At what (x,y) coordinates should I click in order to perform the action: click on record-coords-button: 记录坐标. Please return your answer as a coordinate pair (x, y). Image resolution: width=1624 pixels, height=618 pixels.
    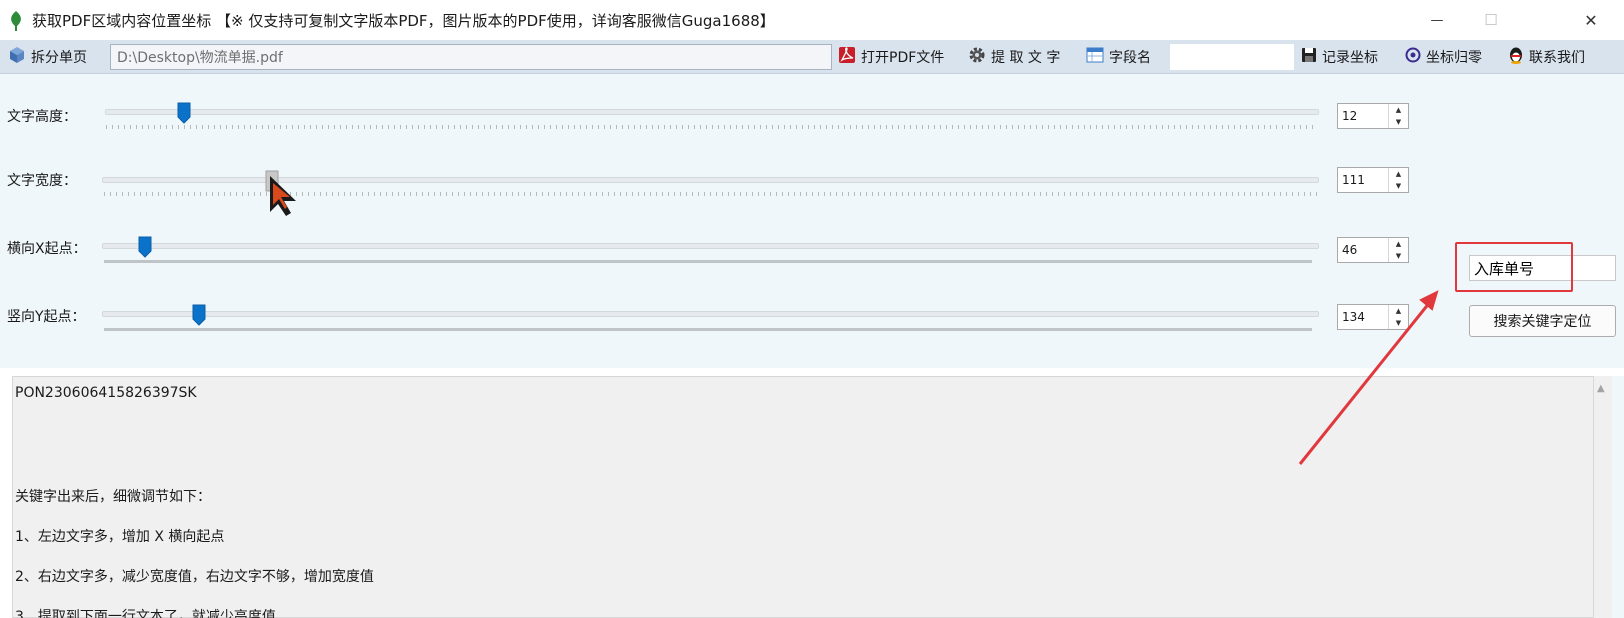
    Looking at the image, I should click on (1339, 57).